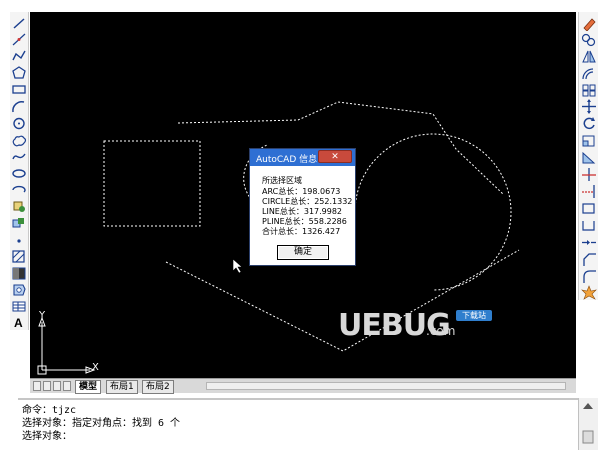  What do you see at coordinates (589, 276) in the screenshot?
I see `fillet-icon` at bounding box center [589, 276].